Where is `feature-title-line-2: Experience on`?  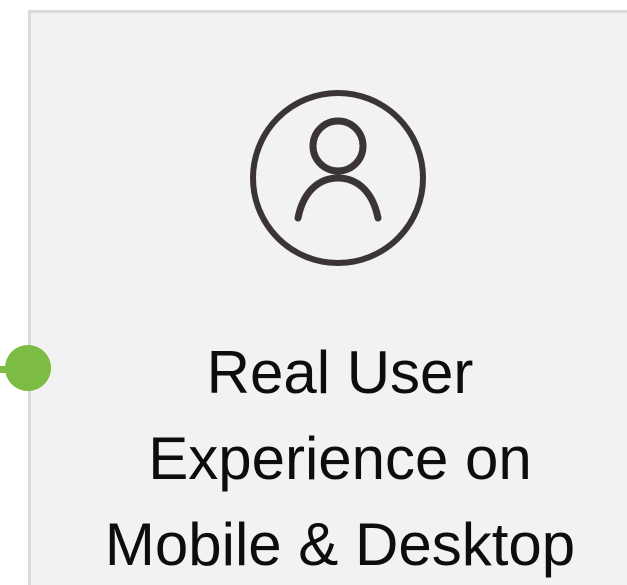
feature-title-line-2: Experience on is located at coordinates (340, 458).